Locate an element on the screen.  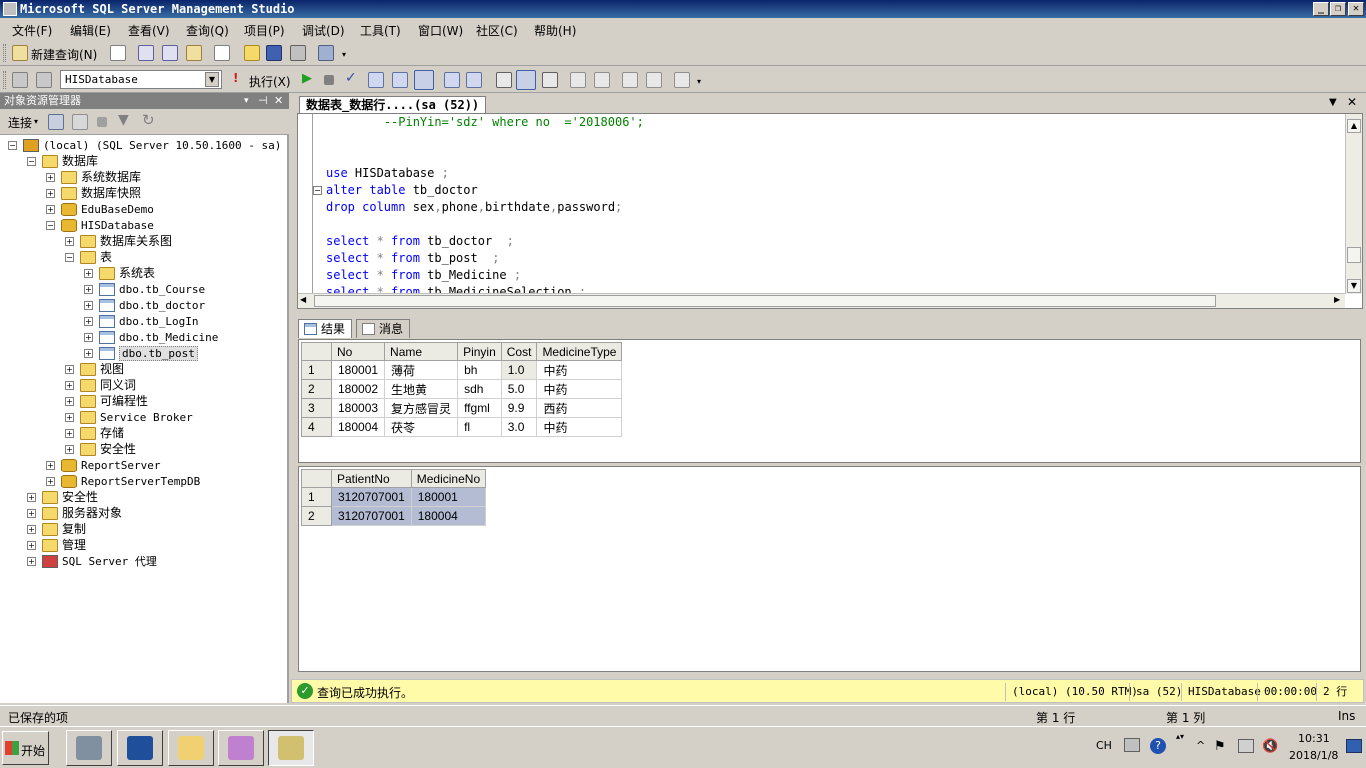
taskbar-ssms is located at coordinates (291, 748).